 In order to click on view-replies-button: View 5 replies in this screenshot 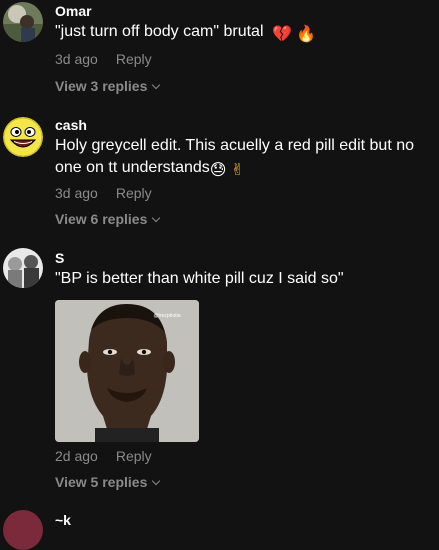, I will do `click(108, 482)`.